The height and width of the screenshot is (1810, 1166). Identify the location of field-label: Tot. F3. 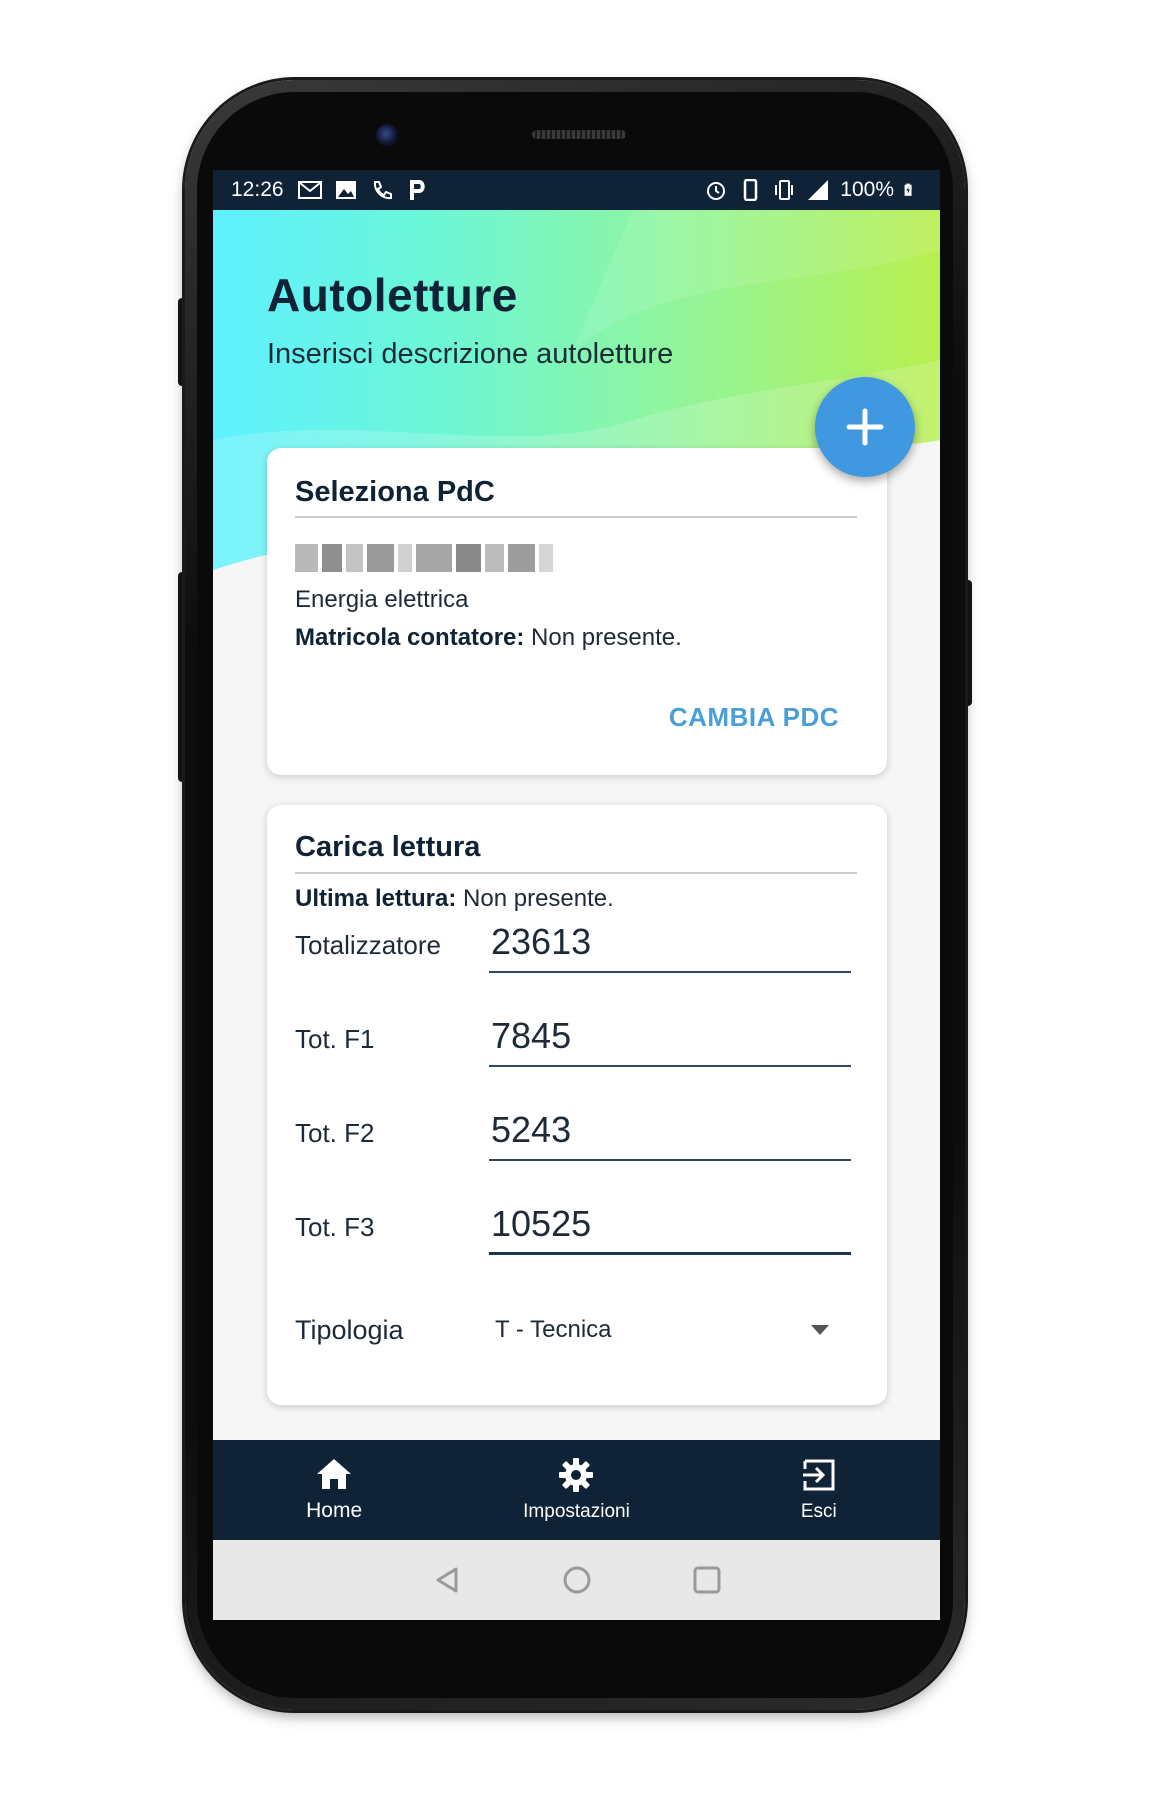
(335, 1227).